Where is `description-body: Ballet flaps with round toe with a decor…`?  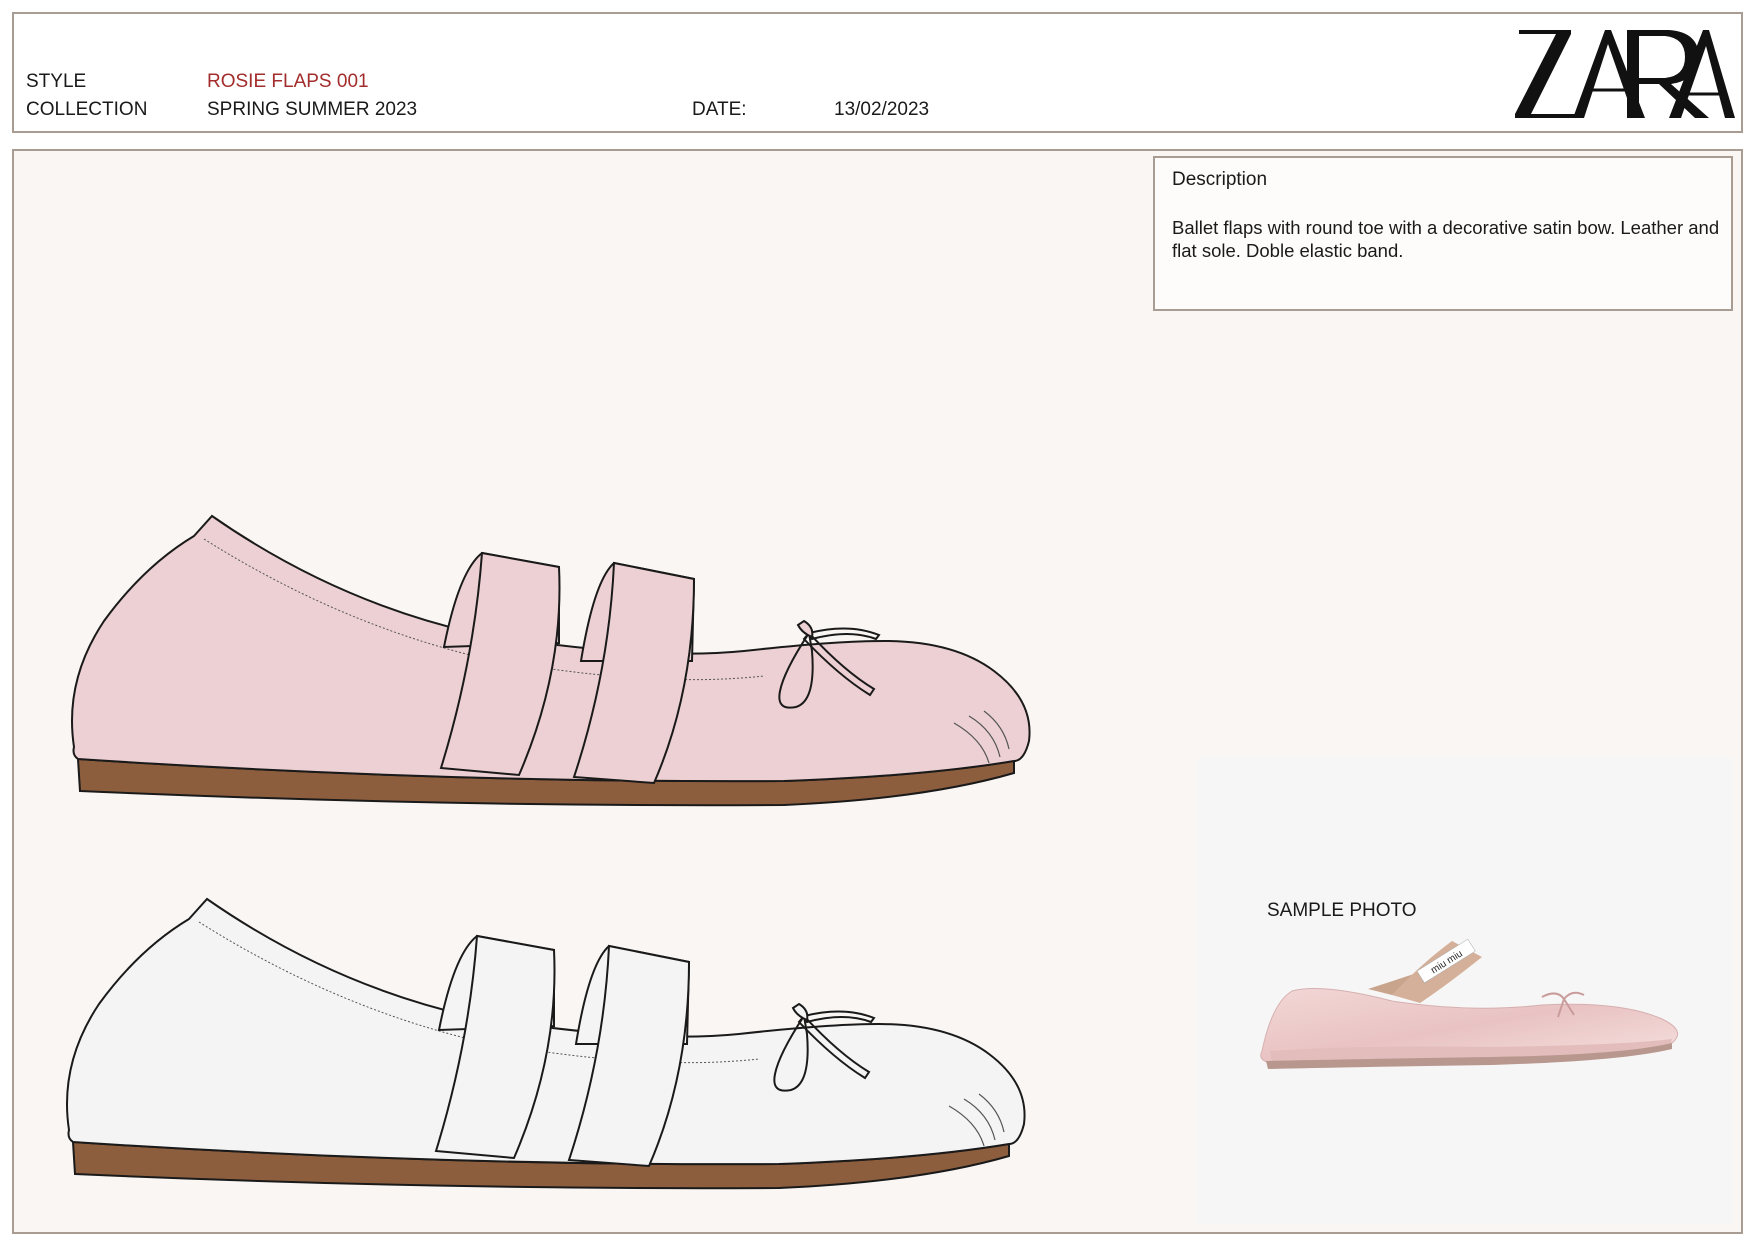 description-body: Ballet flaps with round toe with a decor… is located at coordinates (1446, 239).